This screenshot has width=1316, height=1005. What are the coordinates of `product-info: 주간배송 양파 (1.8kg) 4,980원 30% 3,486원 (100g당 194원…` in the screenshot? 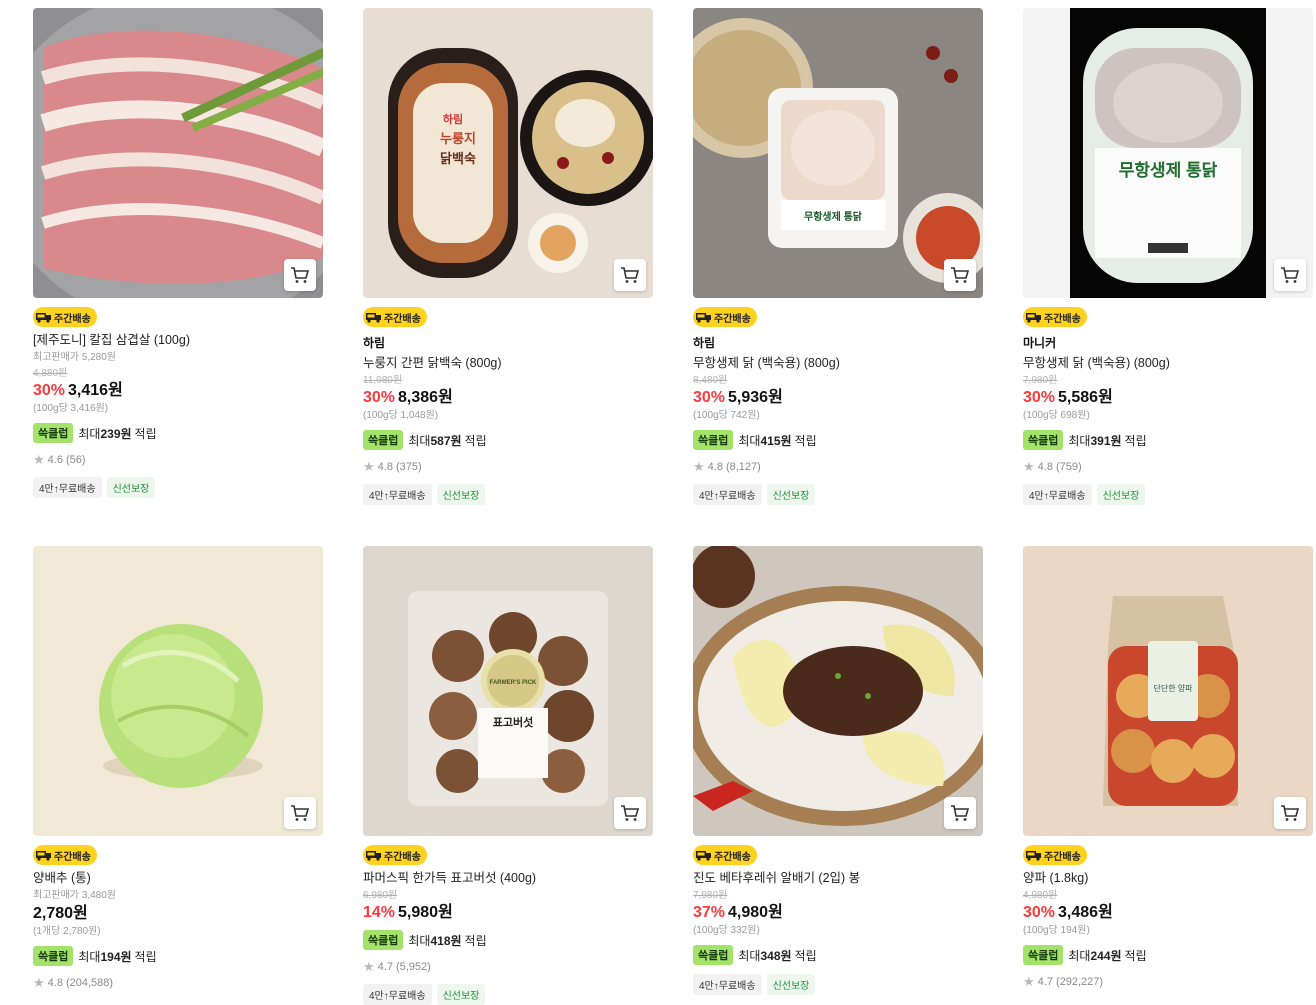 It's located at (1168, 913).